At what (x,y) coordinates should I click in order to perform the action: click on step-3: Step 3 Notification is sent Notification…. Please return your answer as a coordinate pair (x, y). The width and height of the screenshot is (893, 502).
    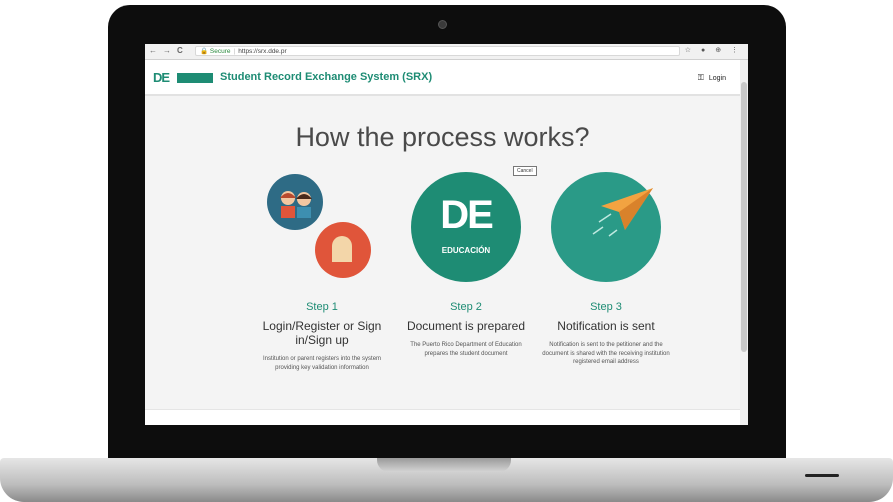
    Looking at the image, I should click on (606, 334).